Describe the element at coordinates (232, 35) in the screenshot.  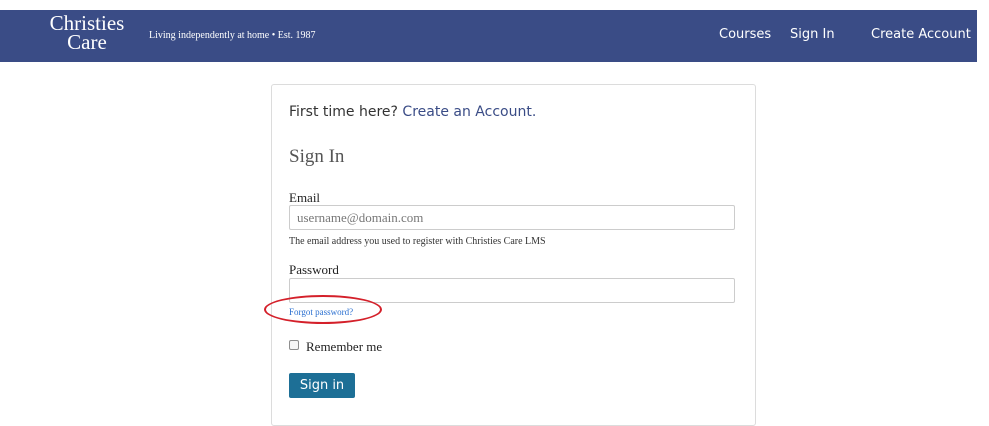
I see `tagline: Living independently at home • Est. 1987` at that location.